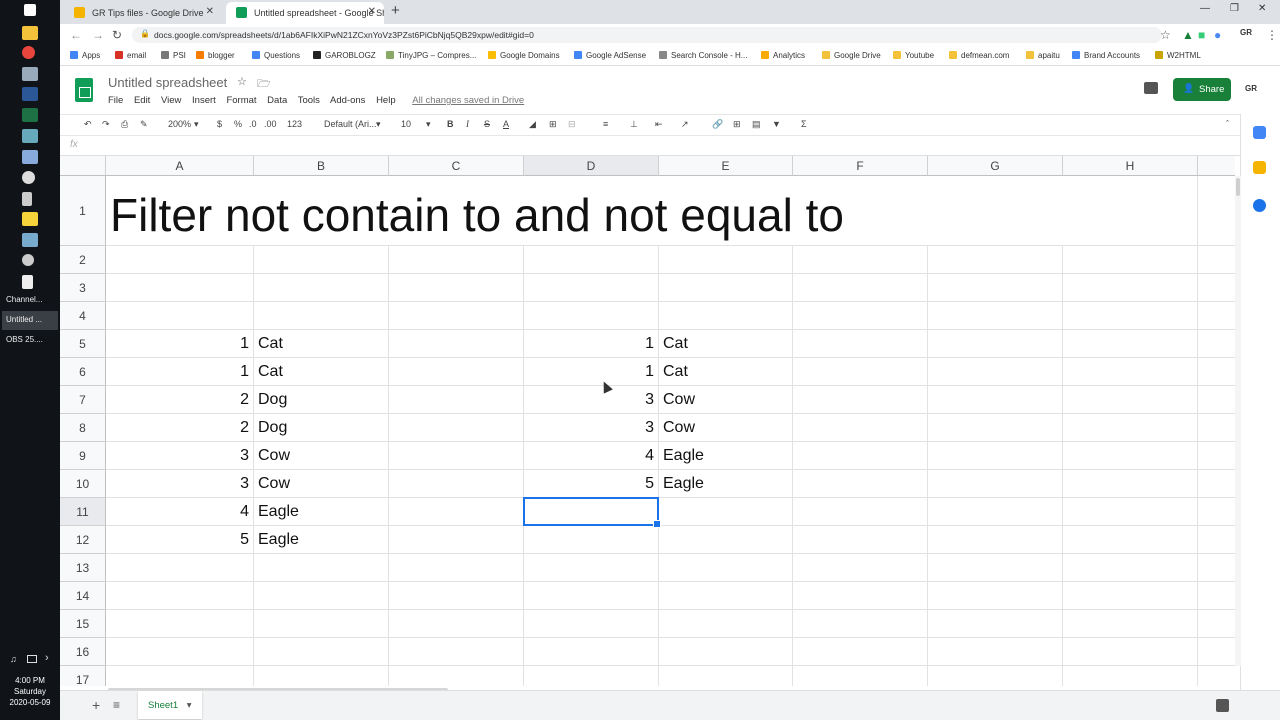  I want to click on row-header-5: 5, so click(83, 344).